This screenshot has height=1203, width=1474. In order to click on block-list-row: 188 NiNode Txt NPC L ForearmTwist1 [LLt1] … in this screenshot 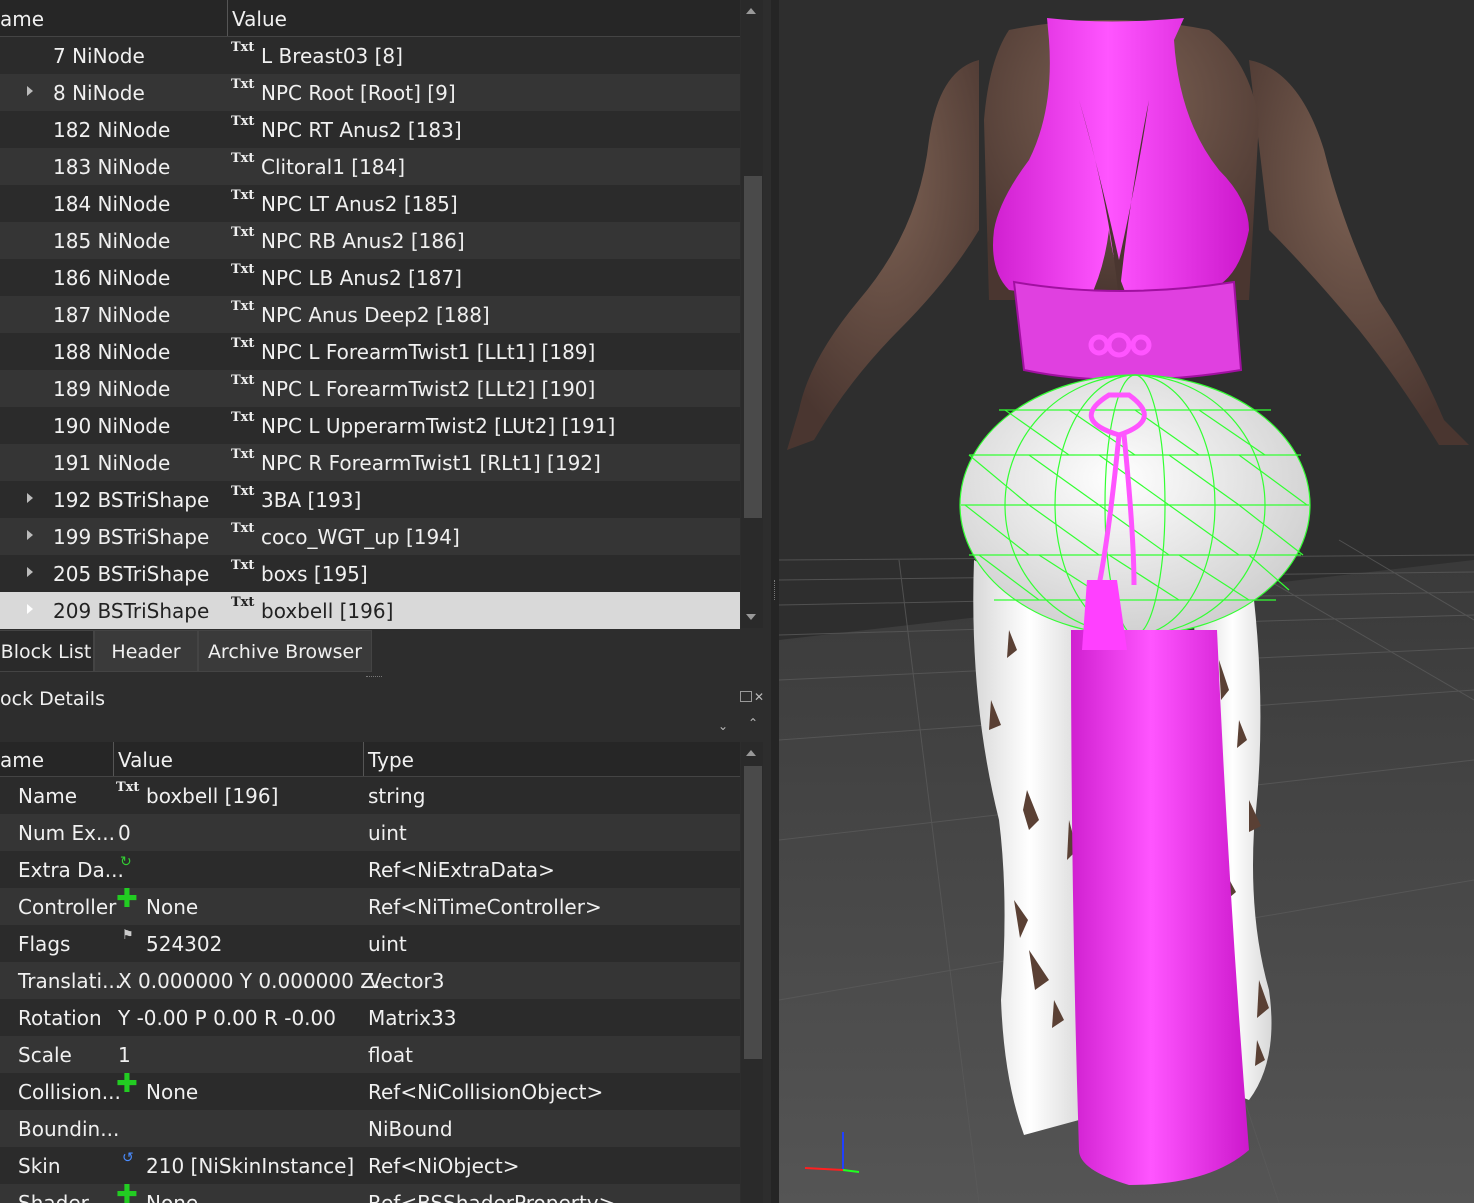, I will do `click(370, 351)`.